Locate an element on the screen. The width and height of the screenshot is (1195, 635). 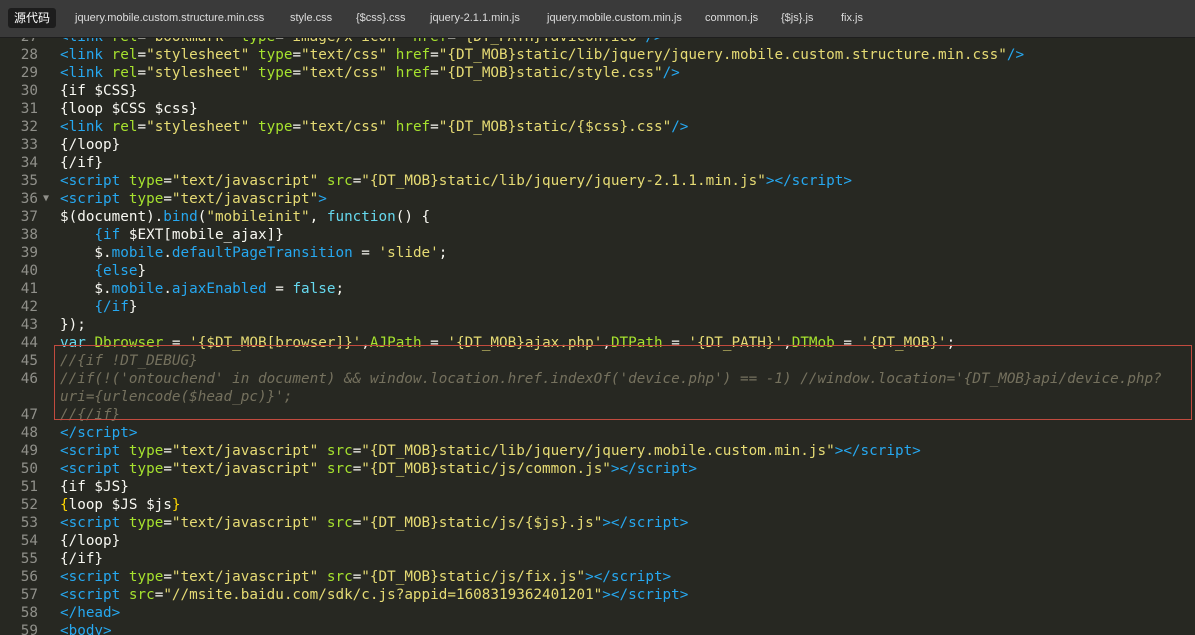
line-number: 49 is located at coordinates (29, 451).